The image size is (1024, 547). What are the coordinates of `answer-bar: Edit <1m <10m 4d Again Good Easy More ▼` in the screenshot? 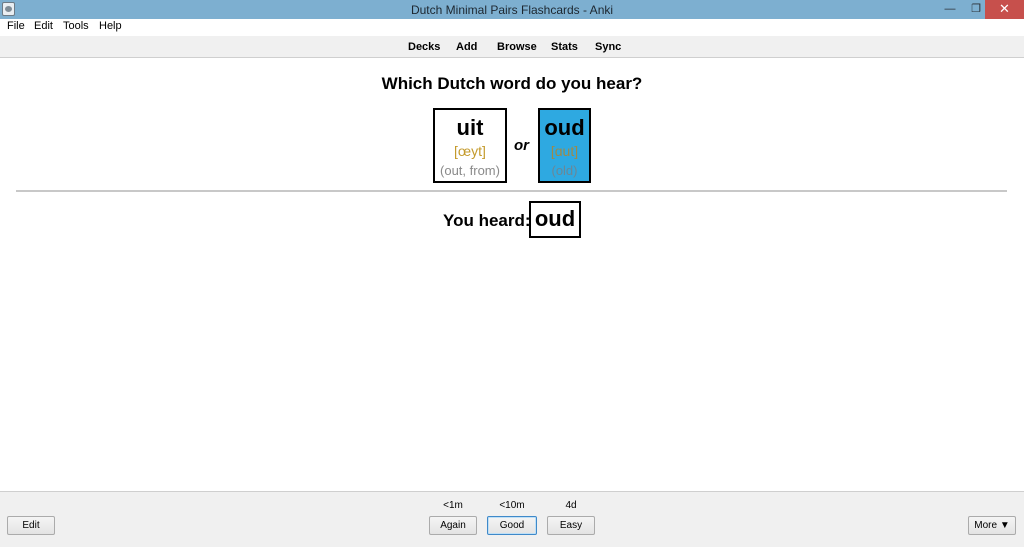 It's located at (512, 519).